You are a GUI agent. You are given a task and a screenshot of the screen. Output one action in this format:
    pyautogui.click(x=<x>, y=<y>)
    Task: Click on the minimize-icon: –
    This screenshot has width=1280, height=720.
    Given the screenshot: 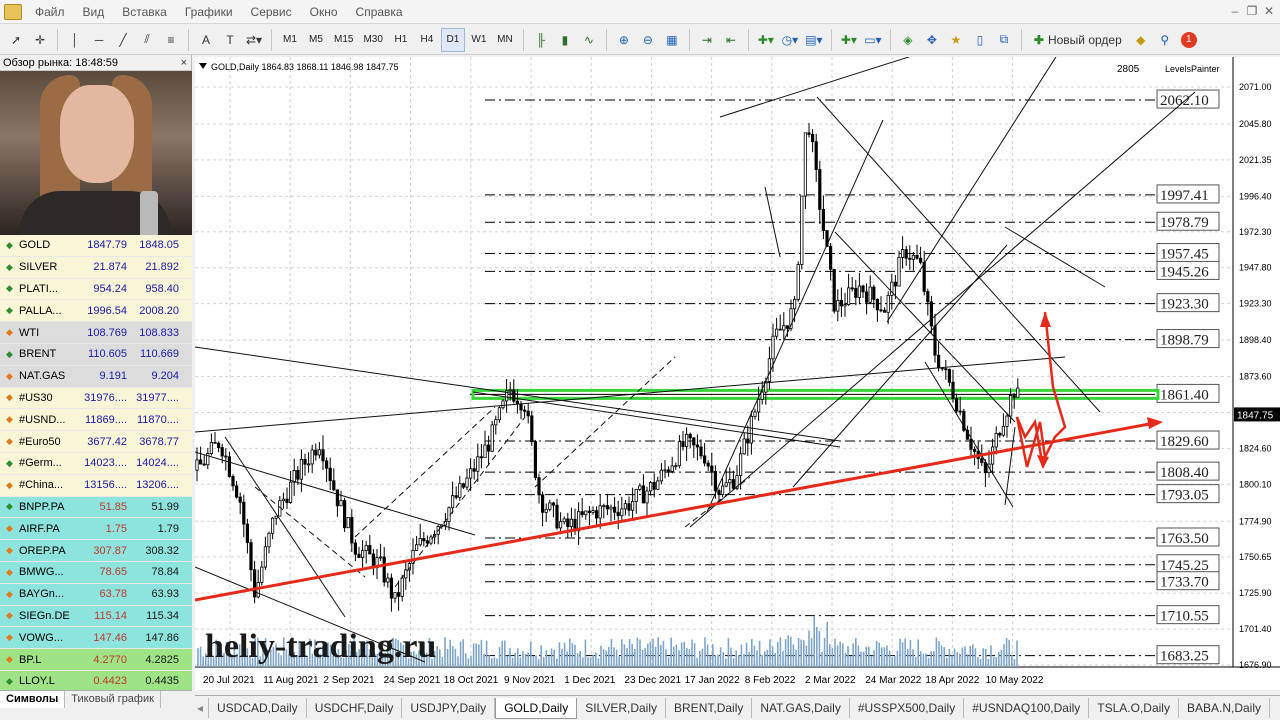 What is the action you would take?
    pyautogui.click(x=1235, y=11)
    